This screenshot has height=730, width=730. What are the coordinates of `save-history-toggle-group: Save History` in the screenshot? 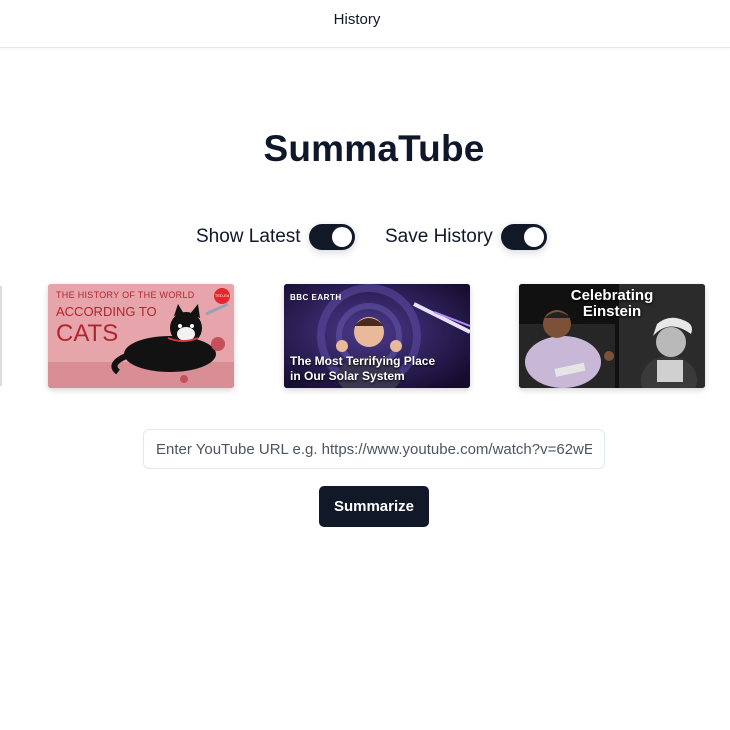 It's located at (466, 237).